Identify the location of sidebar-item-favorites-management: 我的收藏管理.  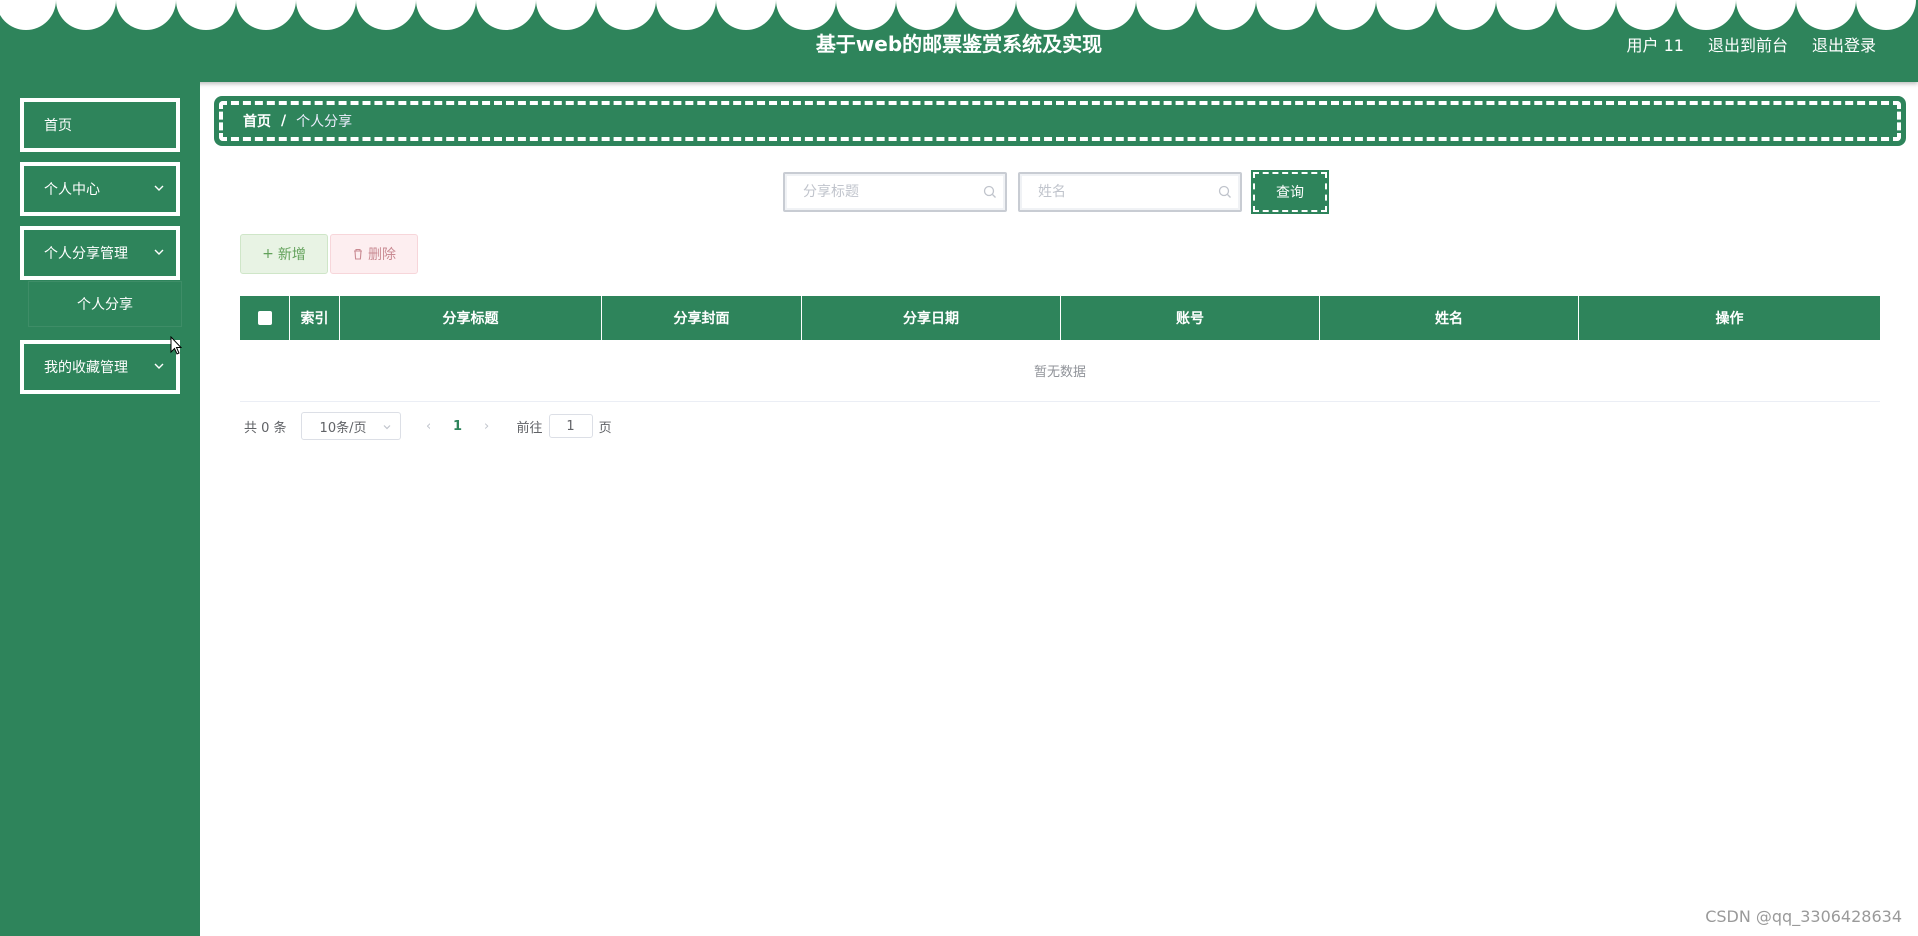
(100, 367).